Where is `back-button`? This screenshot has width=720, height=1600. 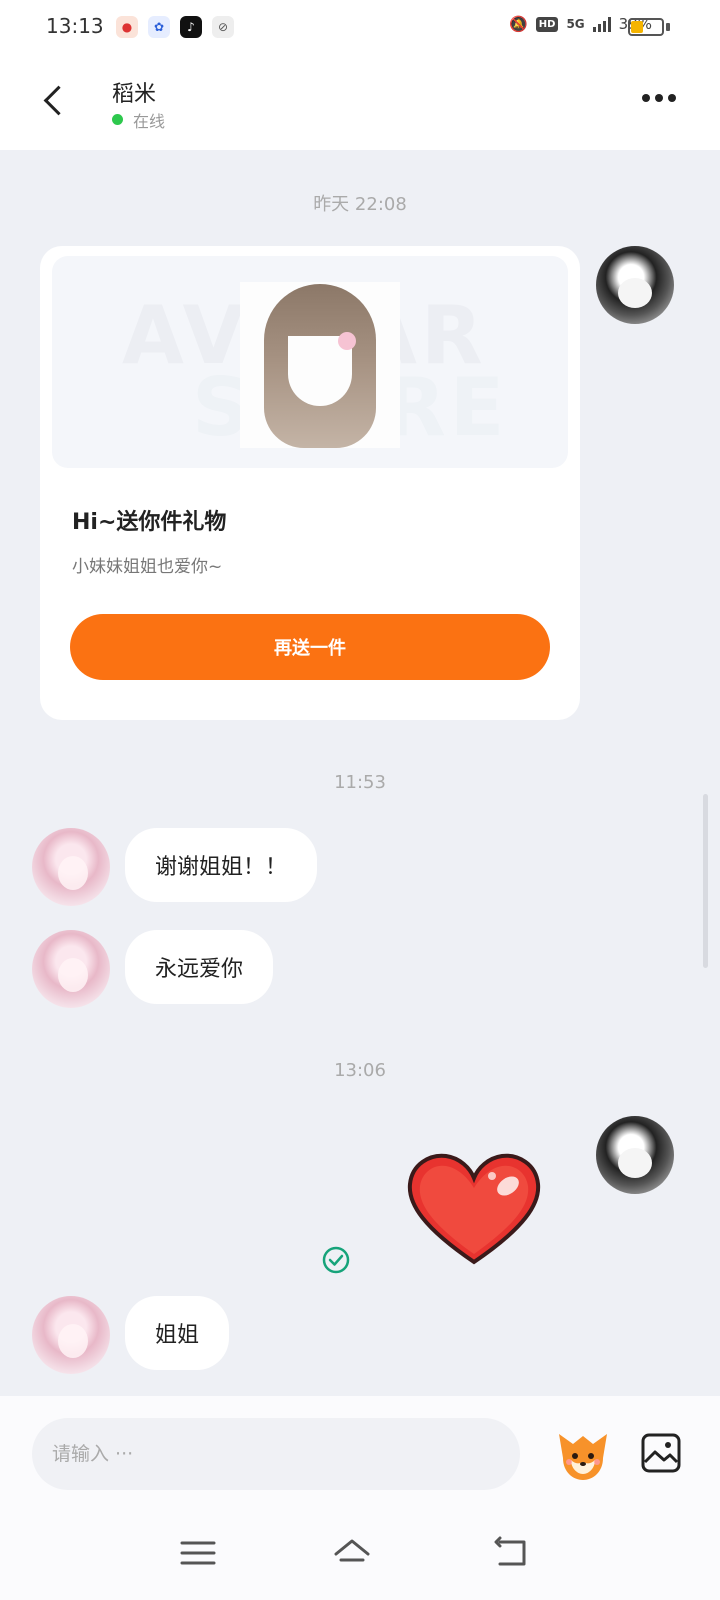
back-button is located at coordinates (54, 101).